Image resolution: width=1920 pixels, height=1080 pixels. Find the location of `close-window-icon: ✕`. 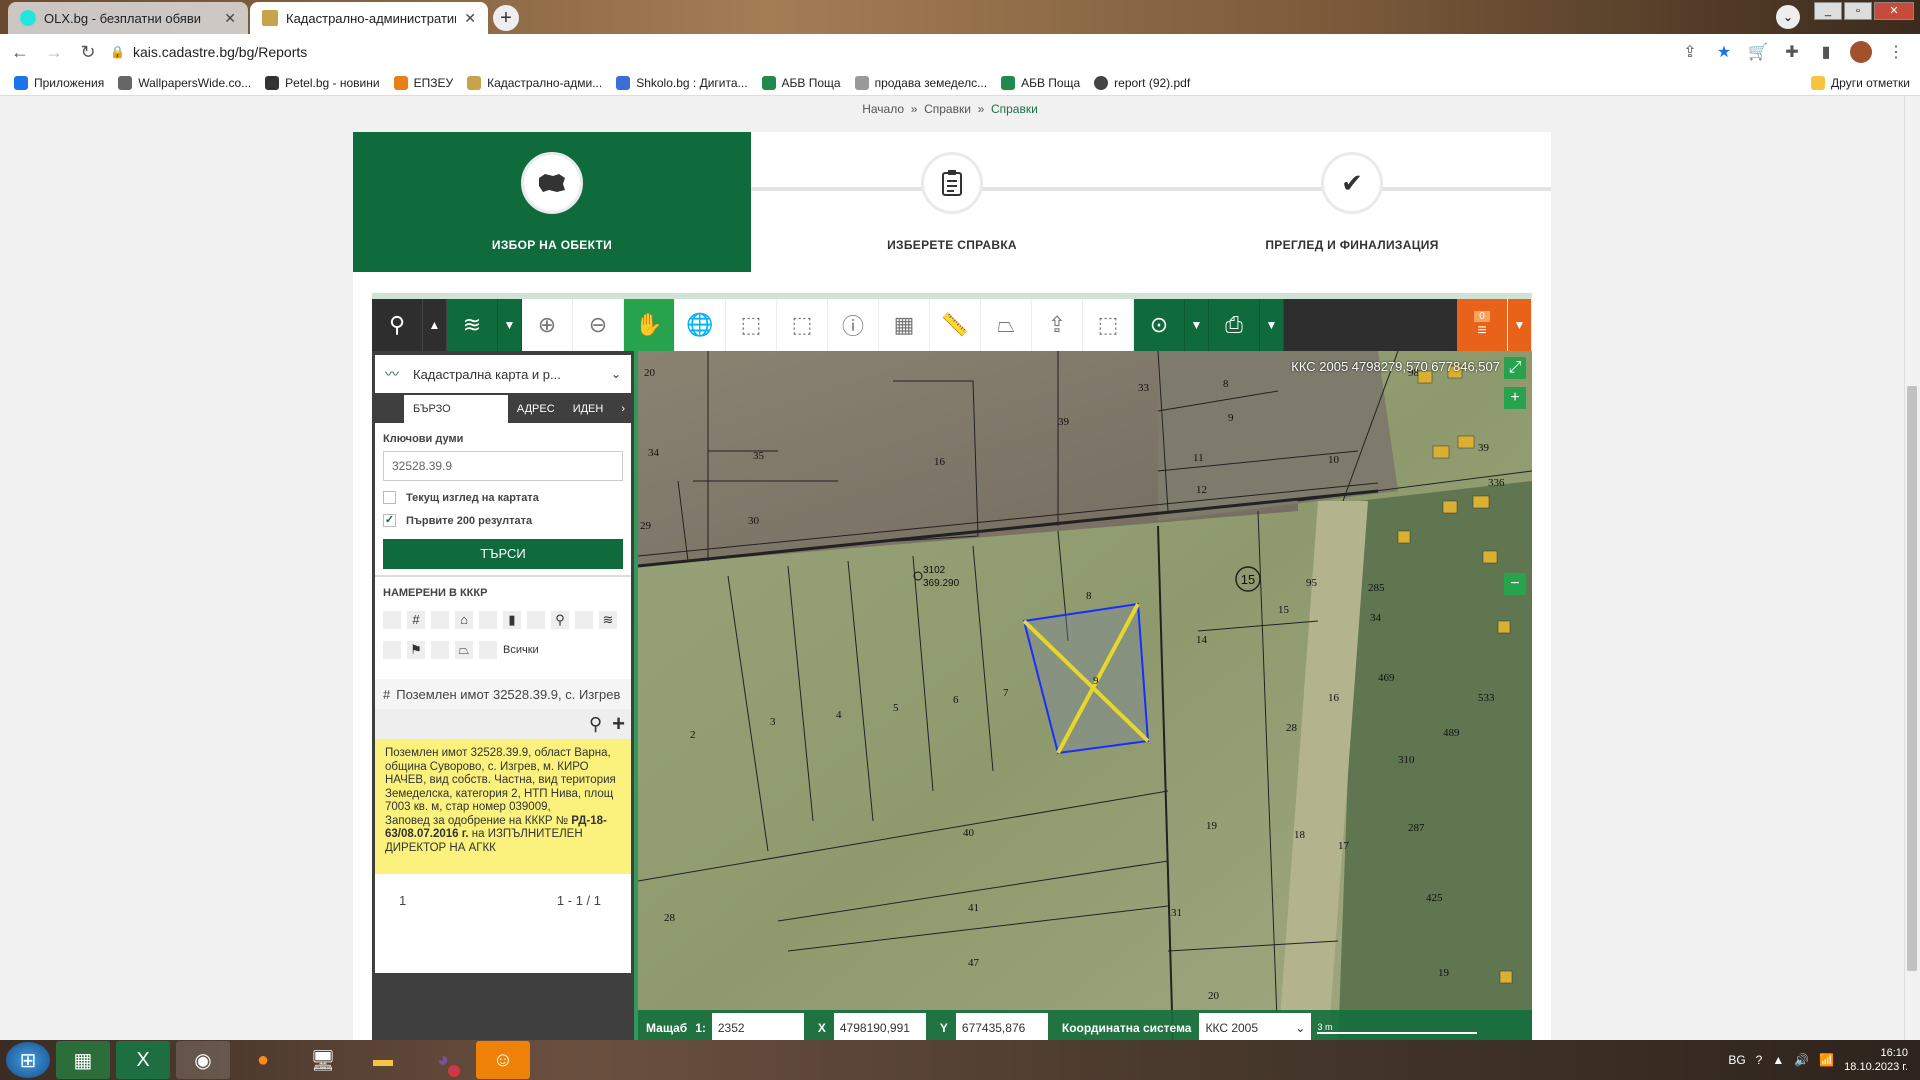

close-window-icon: ✕ is located at coordinates (1894, 11).